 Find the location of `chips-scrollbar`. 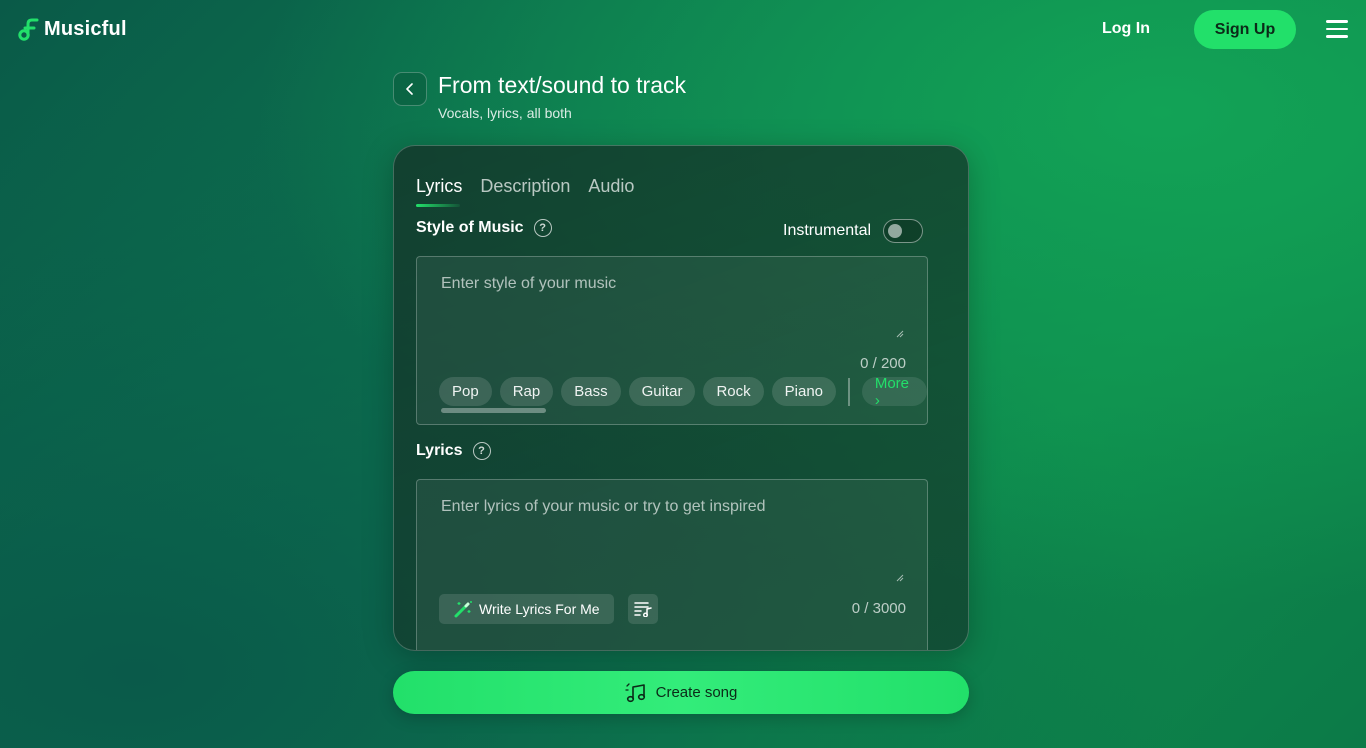

chips-scrollbar is located at coordinates (493, 410).